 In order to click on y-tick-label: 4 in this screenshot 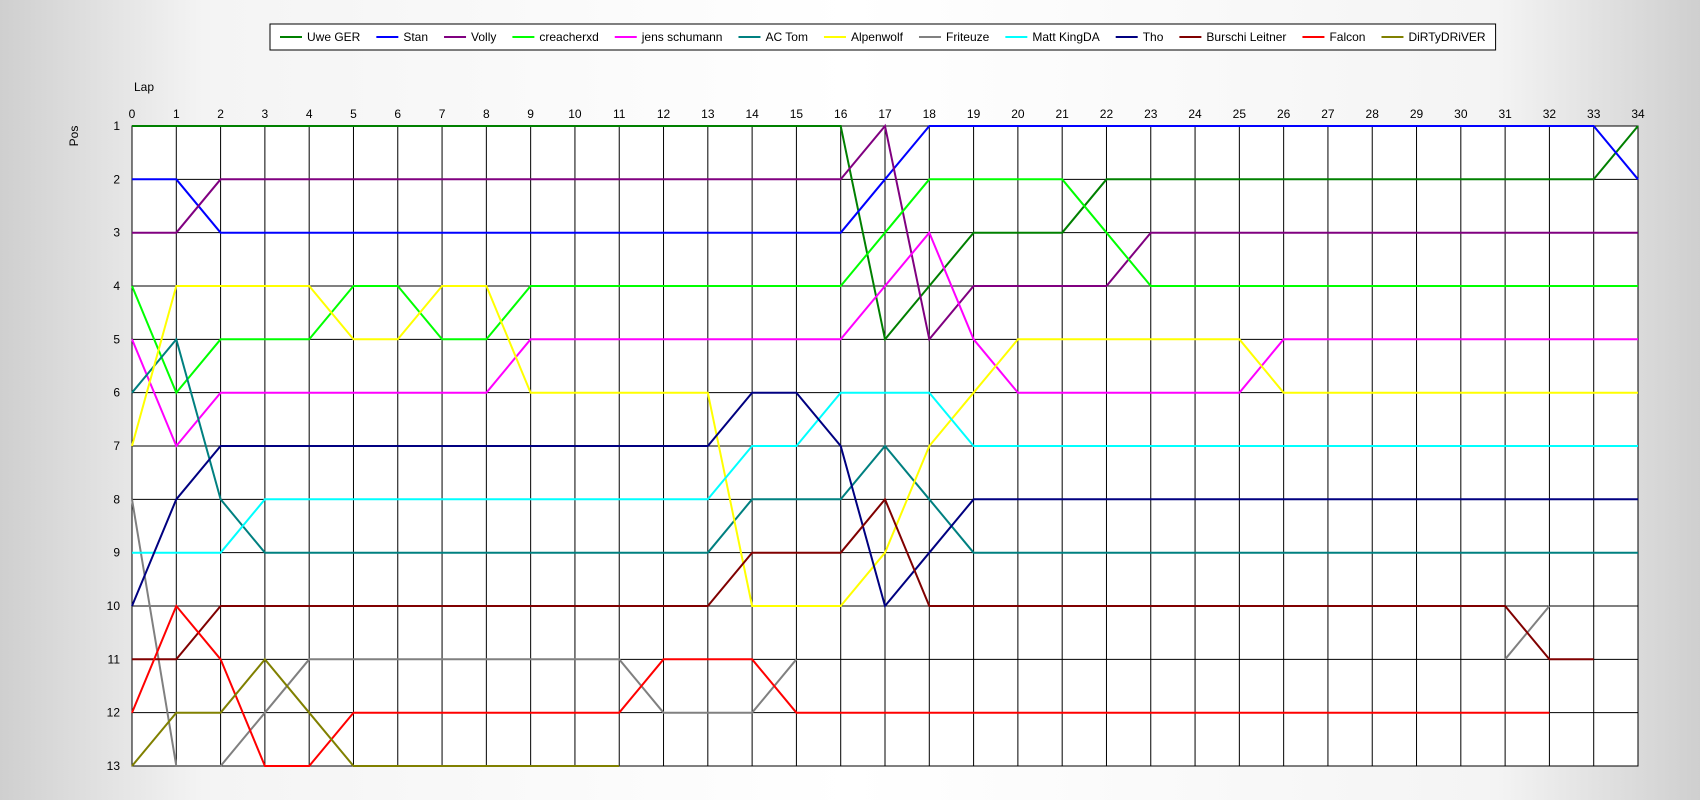, I will do `click(116, 286)`.